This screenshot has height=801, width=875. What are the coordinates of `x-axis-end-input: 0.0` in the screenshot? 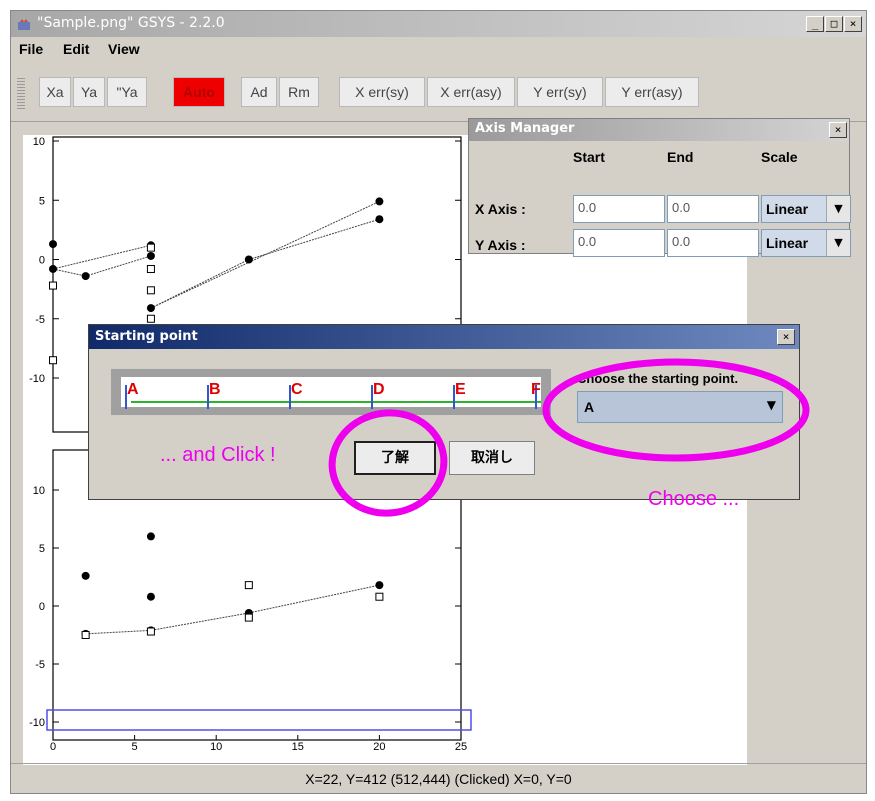 It's located at (713, 209).